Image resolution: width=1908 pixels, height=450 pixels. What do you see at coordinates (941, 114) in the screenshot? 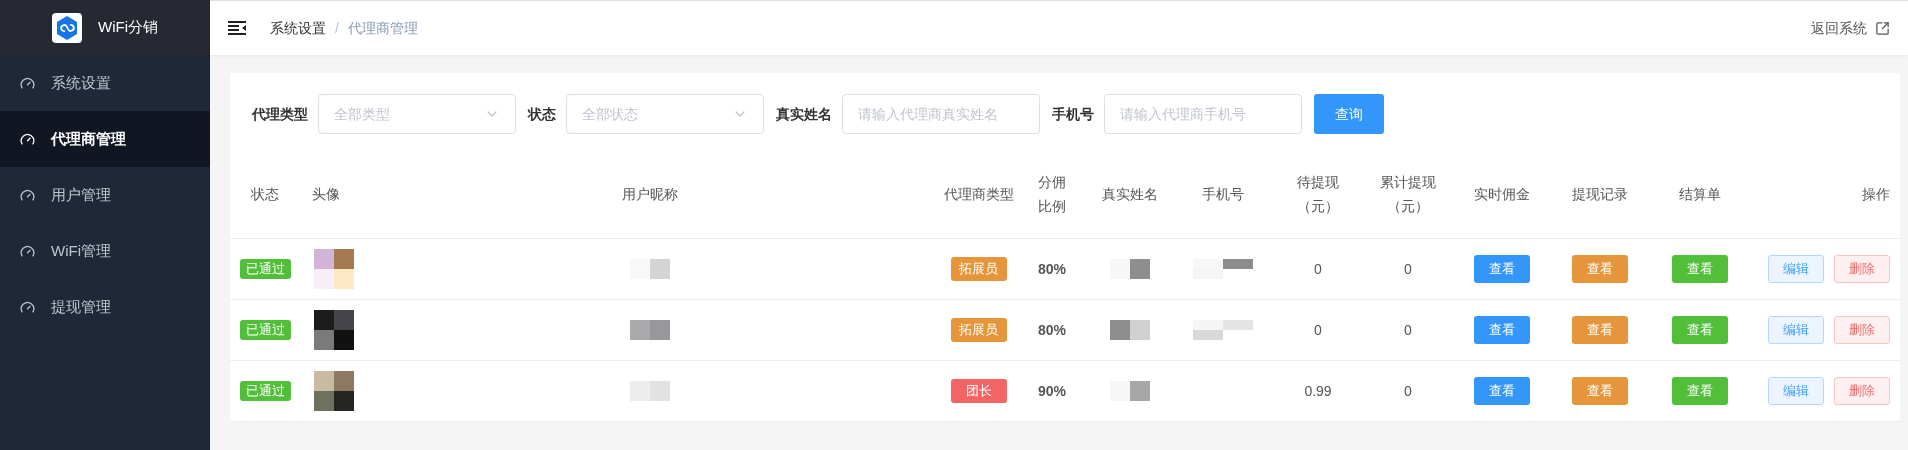
I see `input-field: 请输入代理商真实姓名` at bounding box center [941, 114].